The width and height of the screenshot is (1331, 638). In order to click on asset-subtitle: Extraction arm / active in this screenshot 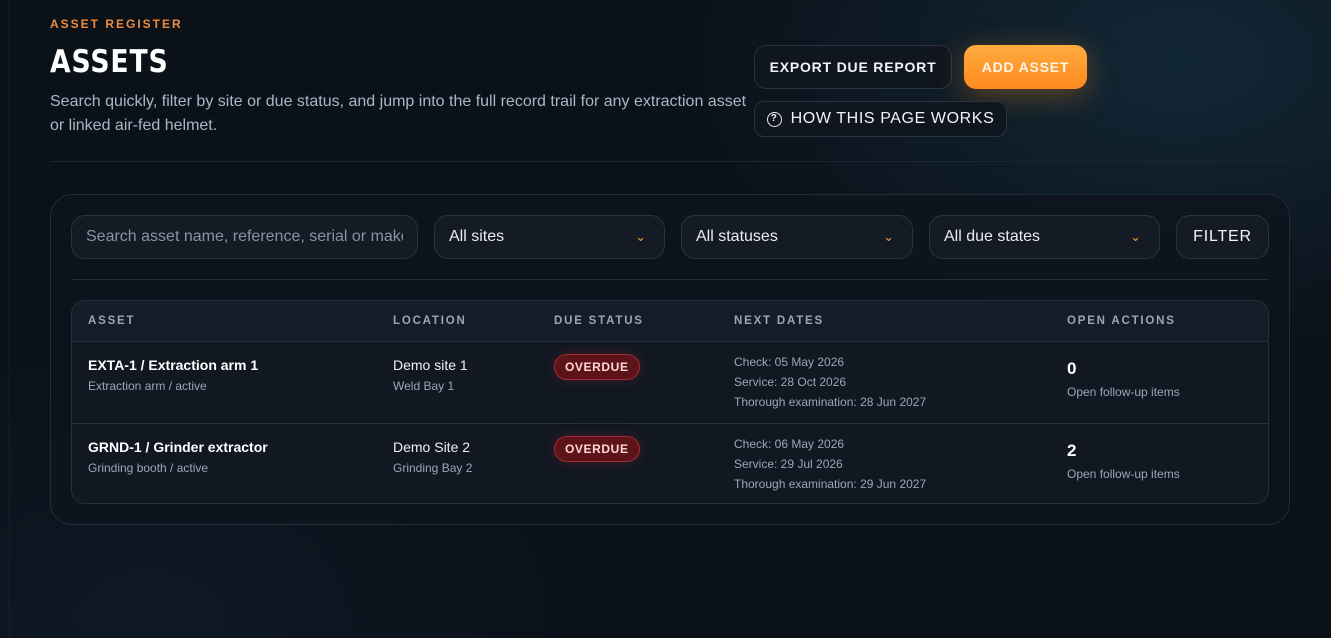, I will do `click(147, 386)`.